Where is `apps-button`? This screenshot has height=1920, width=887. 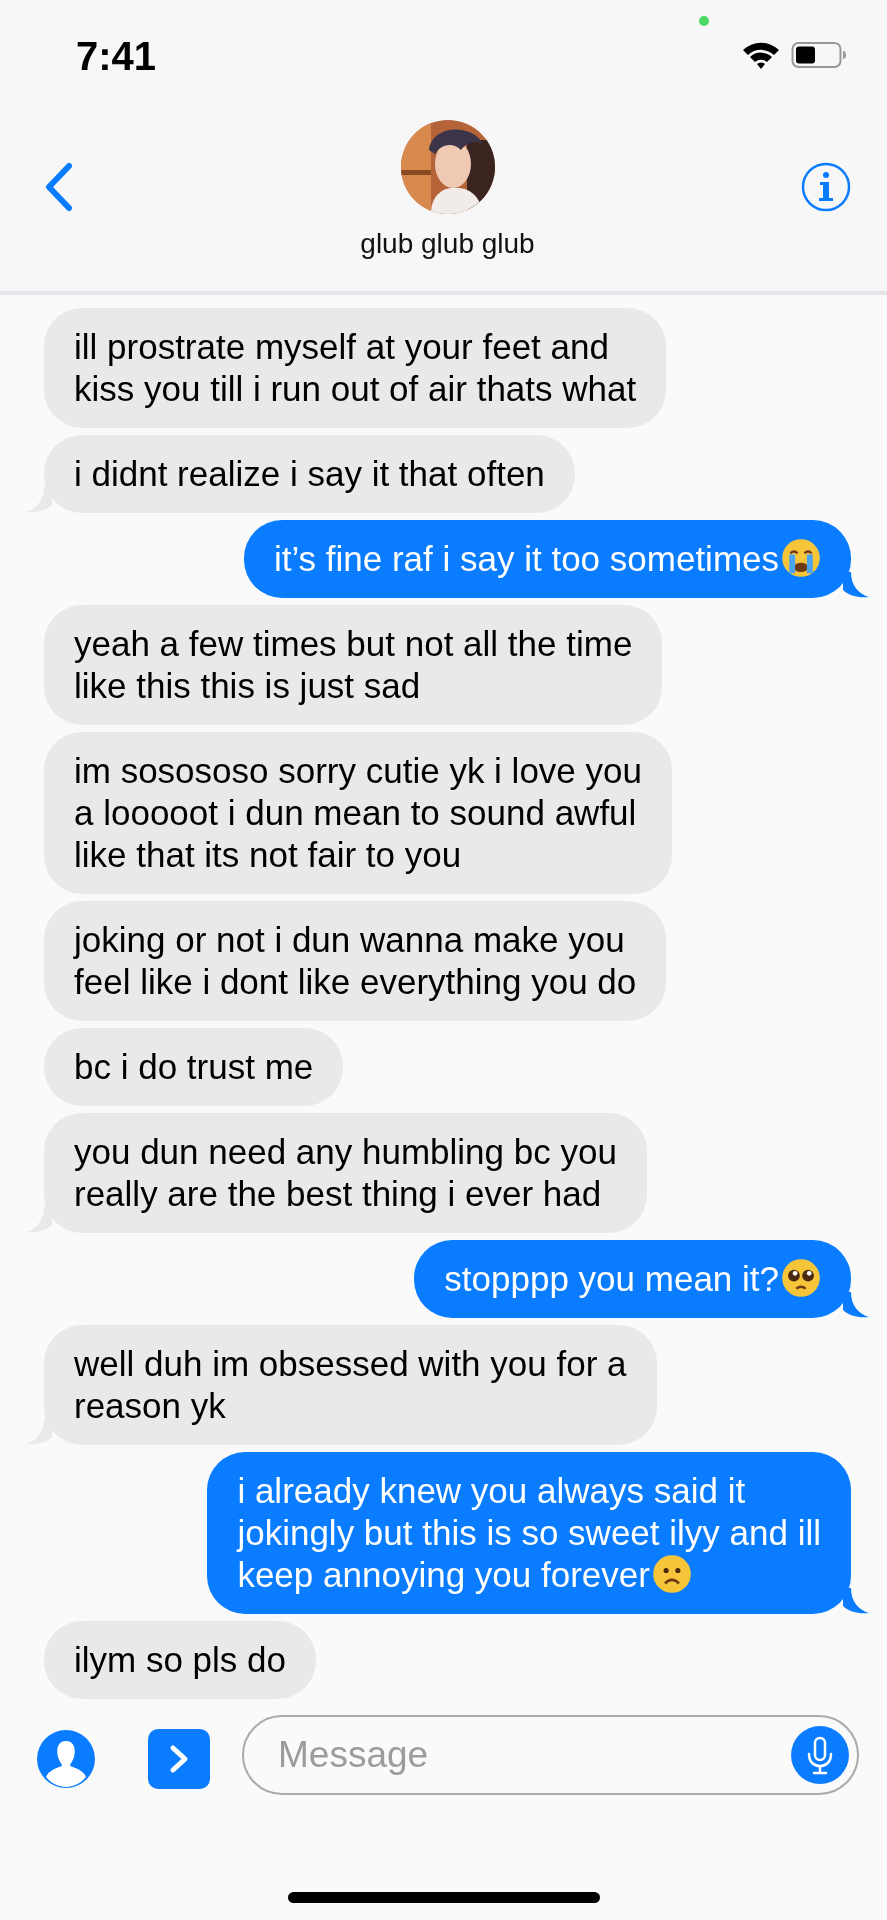 apps-button is located at coordinates (179, 1759).